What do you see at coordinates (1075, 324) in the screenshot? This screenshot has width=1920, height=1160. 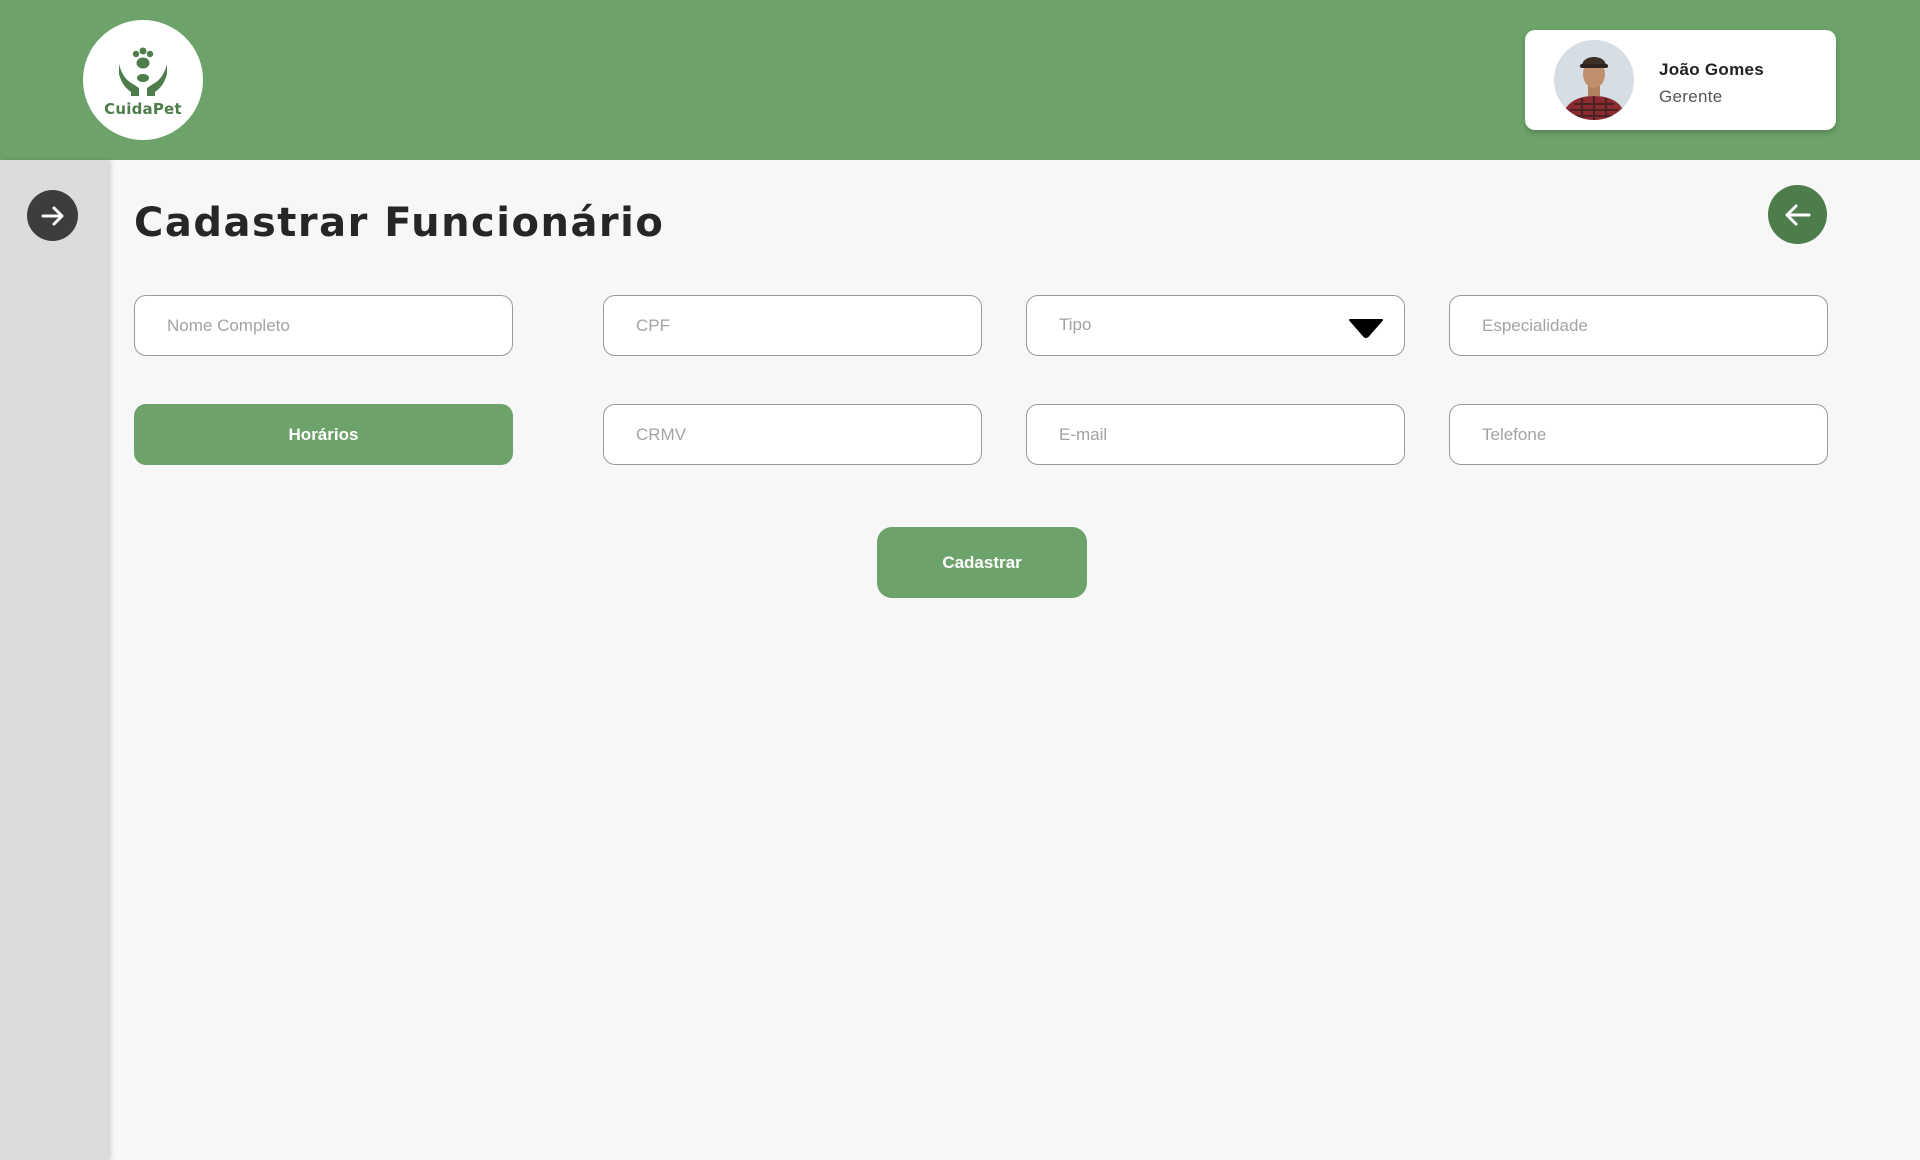 I see `tipo-select-value: Tipo` at bounding box center [1075, 324].